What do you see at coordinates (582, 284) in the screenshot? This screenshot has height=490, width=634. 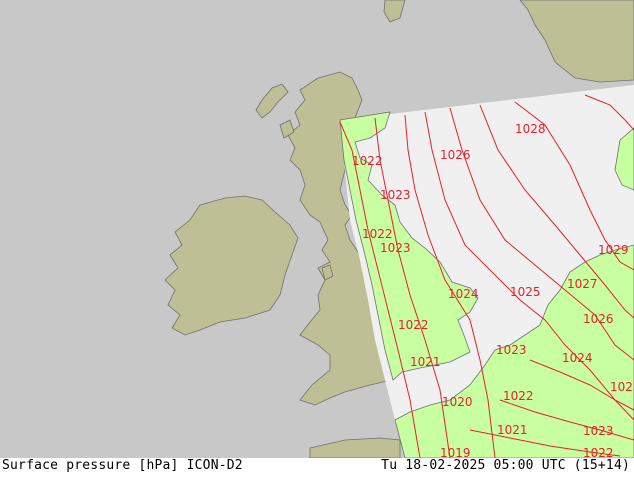 I see `isobar-label: 1027` at bounding box center [582, 284].